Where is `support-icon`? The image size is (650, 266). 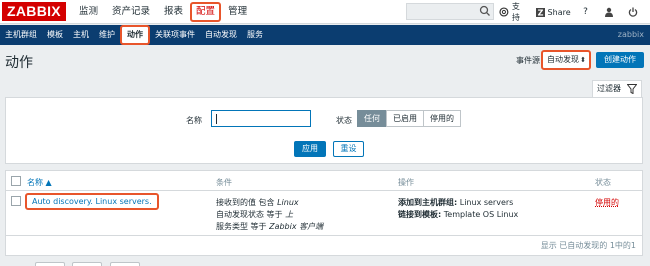
support-icon is located at coordinates (504, 12).